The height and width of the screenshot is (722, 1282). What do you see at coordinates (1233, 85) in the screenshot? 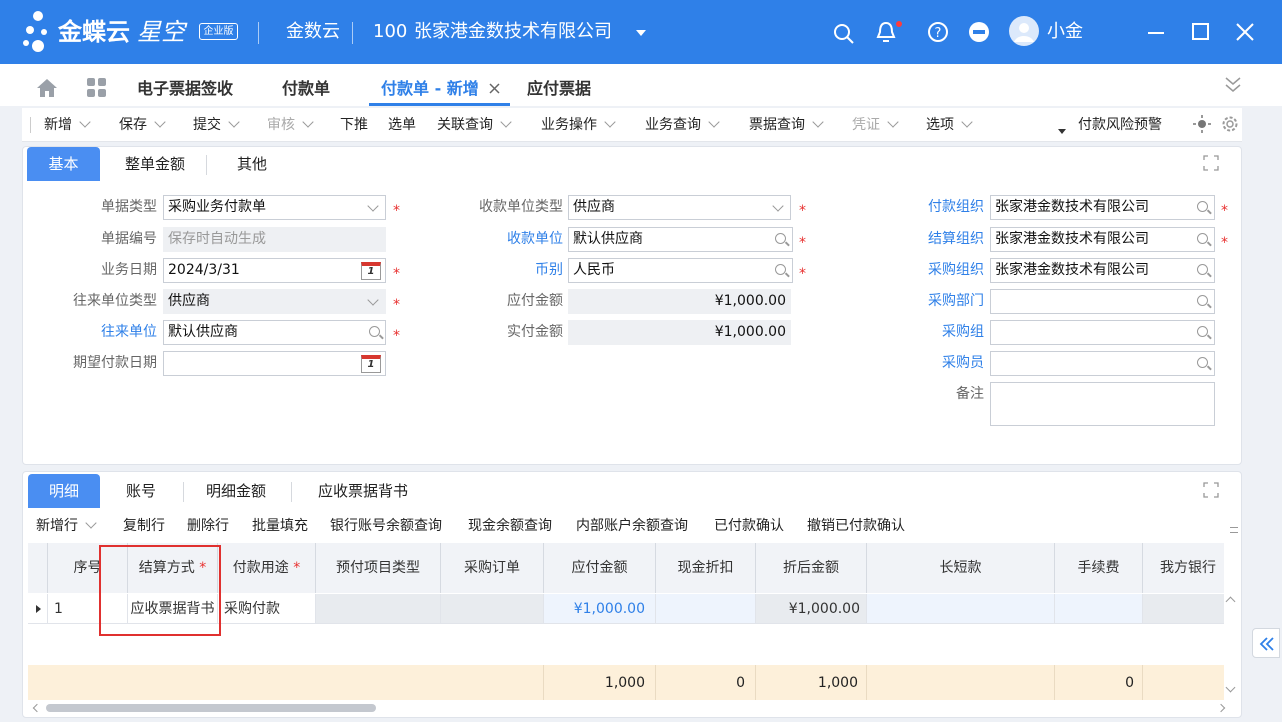
I see `collapse-tabs-icon` at bounding box center [1233, 85].